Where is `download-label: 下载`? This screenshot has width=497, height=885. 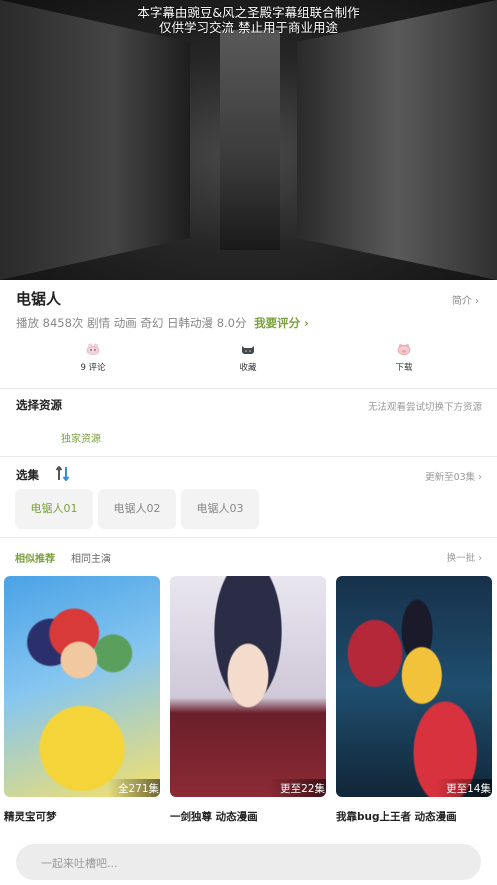
download-label: 下载 is located at coordinates (404, 368).